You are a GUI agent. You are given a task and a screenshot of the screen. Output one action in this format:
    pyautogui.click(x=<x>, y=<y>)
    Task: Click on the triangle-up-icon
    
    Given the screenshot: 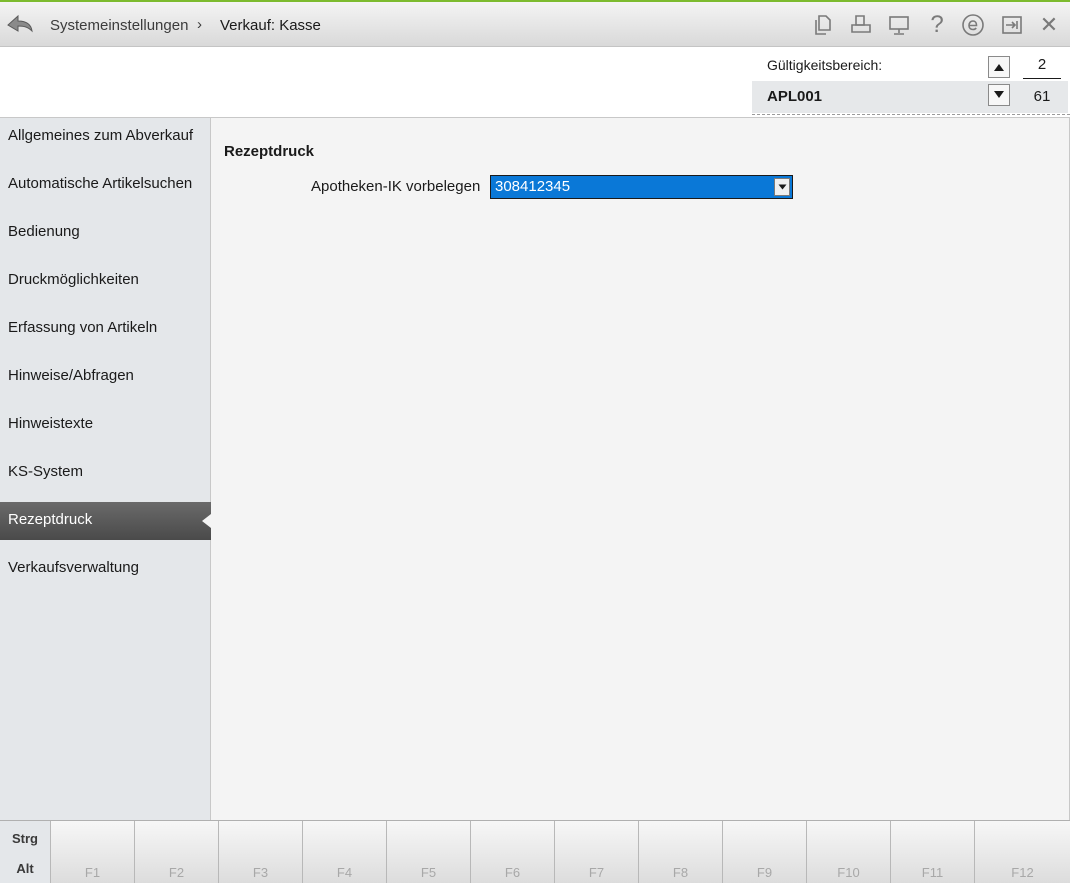 What is the action you would take?
    pyautogui.click(x=999, y=67)
    